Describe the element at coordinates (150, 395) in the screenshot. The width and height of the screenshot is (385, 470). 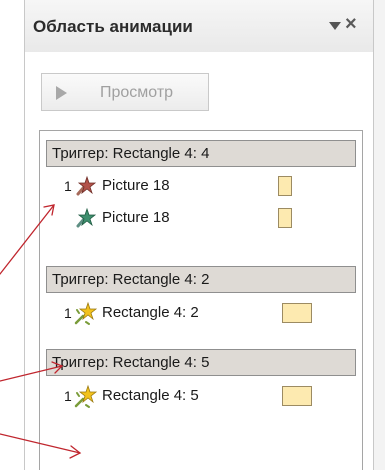
I see `row-label: Rectangle 4: 5` at that location.